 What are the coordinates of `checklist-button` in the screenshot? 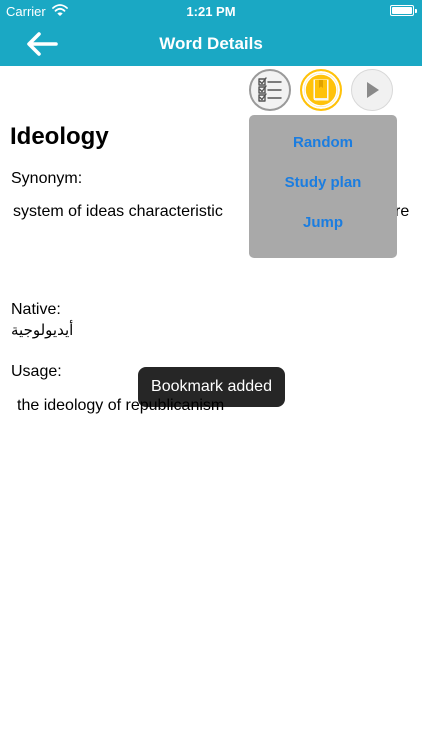 It's located at (270, 90).